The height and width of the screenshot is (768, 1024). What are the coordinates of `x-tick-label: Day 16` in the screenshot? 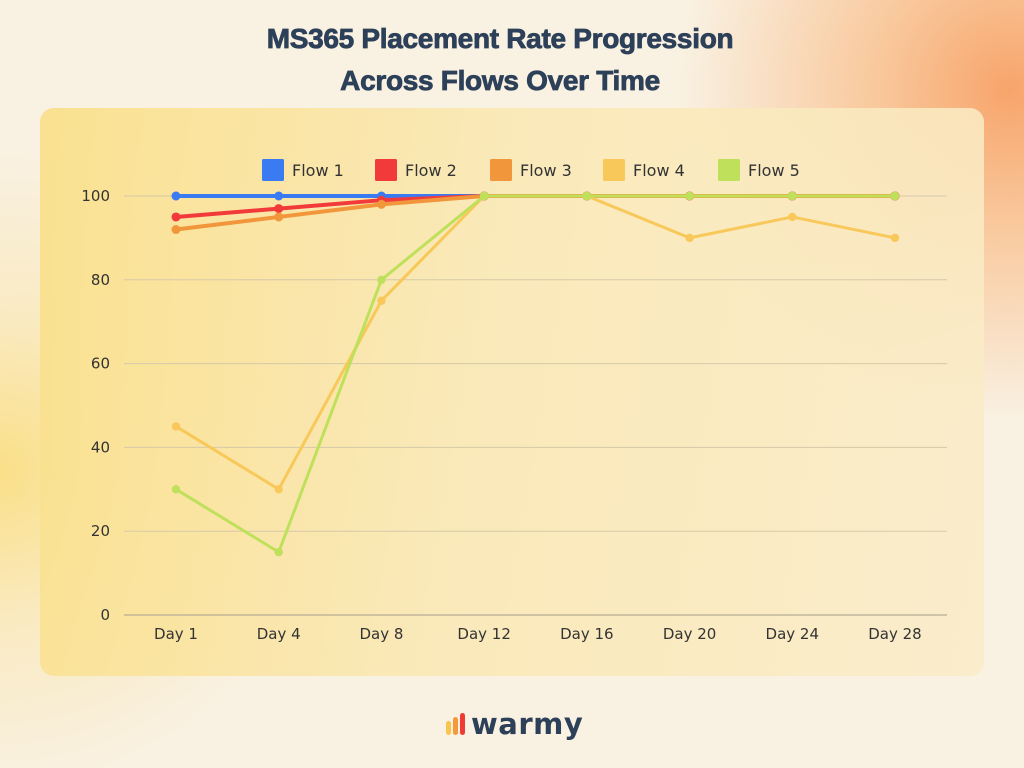 It's located at (586, 634).